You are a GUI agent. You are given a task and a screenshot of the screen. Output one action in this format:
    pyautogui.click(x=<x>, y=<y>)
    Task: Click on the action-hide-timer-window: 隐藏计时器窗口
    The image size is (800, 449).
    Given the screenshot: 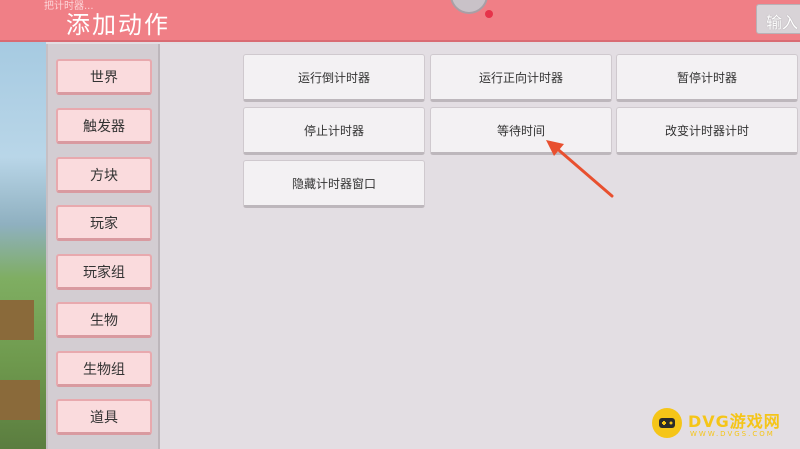 What is the action you would take?
    pyautogui.click(x=334, y=184)
    